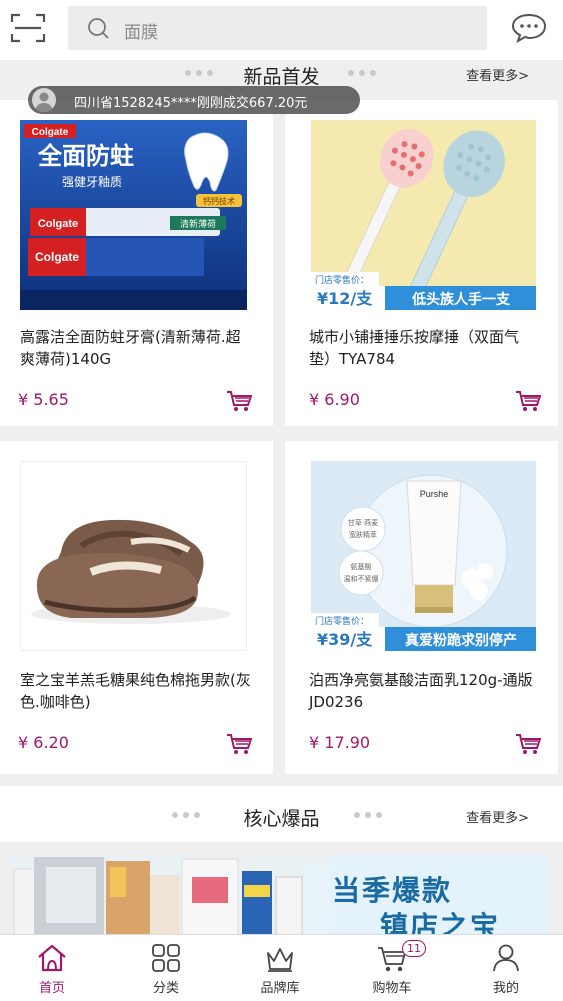  I want to click on image-slogan-text: 真爱粉跪求别停产, so click(461, 640).